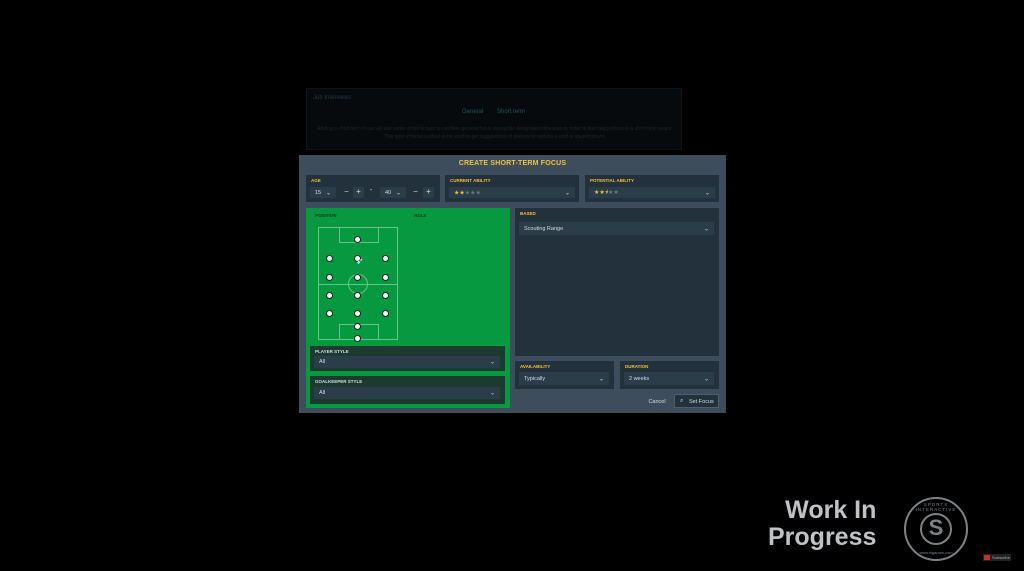 This screenshot has height=571, width=1024. I want to click on age-max-decrease-button: −, so click(415, 192).